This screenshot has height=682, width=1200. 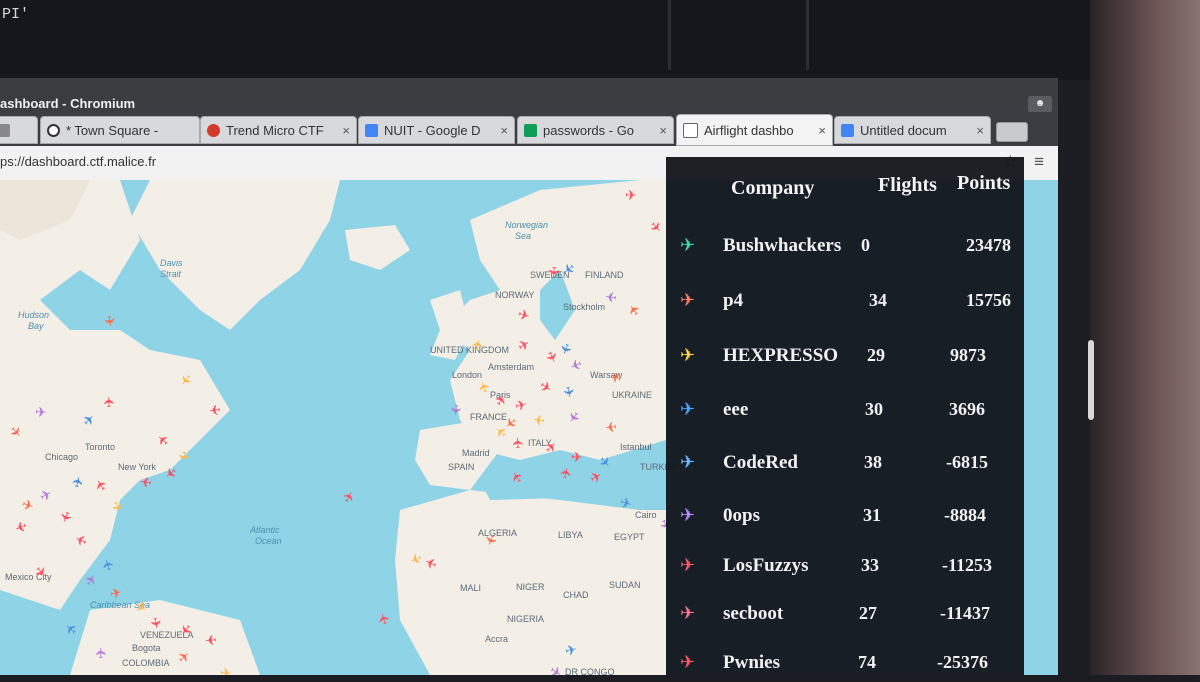 I want to click on points-value: 15756, so click(x=988, y=300).